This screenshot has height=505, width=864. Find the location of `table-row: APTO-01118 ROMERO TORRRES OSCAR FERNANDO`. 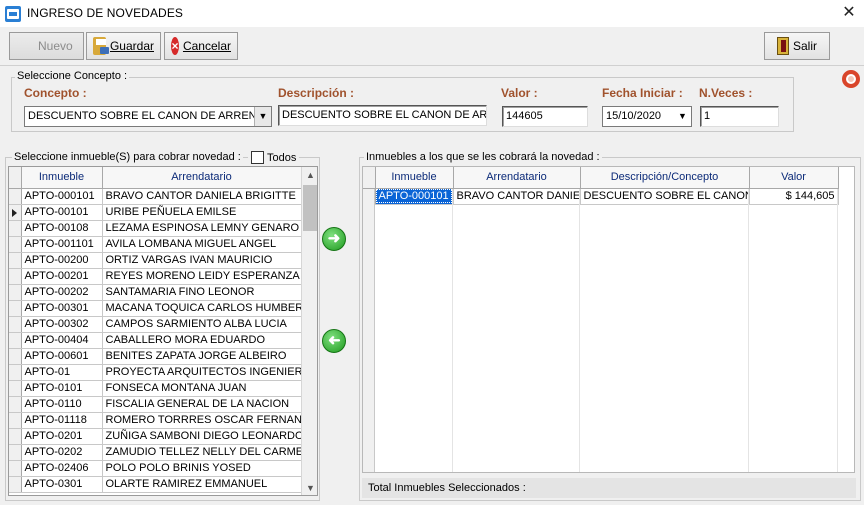

table-row: APTO-01118 ROMERO TORRRES OSCAR FERNANDO is located at coordinates (155, 420).